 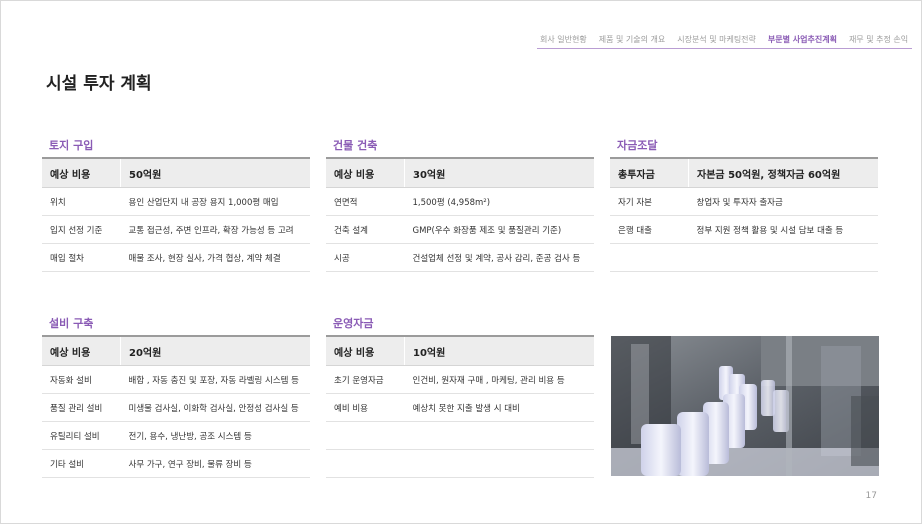 I want to click on nav-item-business-plan: 부문별 사업추진계획, so click(x=802, y=39).